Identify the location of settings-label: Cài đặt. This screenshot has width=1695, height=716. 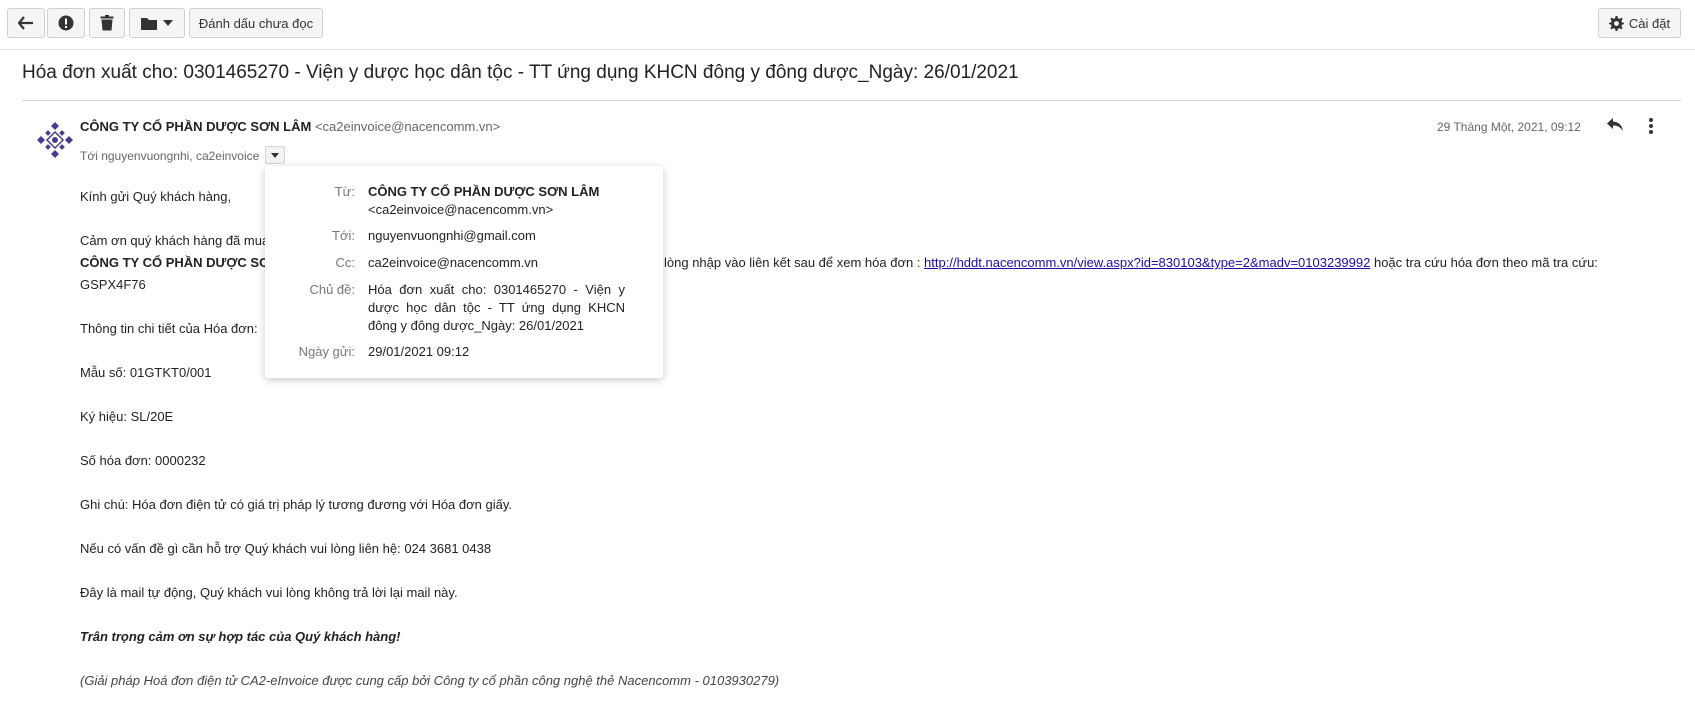
(1649, 23).